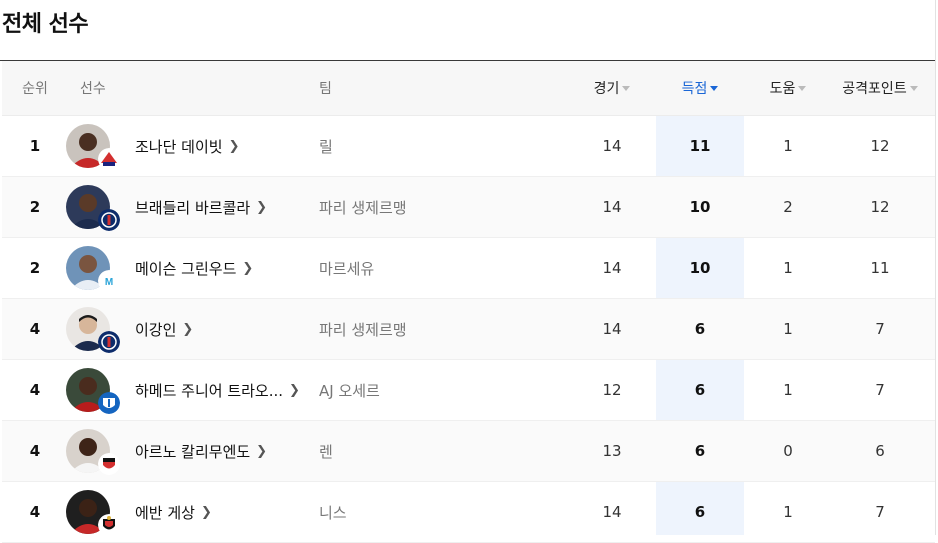  Describe the element at coordinates (349, 390) in the screenshot. I see `team-name: AJ 오세르` at that location.